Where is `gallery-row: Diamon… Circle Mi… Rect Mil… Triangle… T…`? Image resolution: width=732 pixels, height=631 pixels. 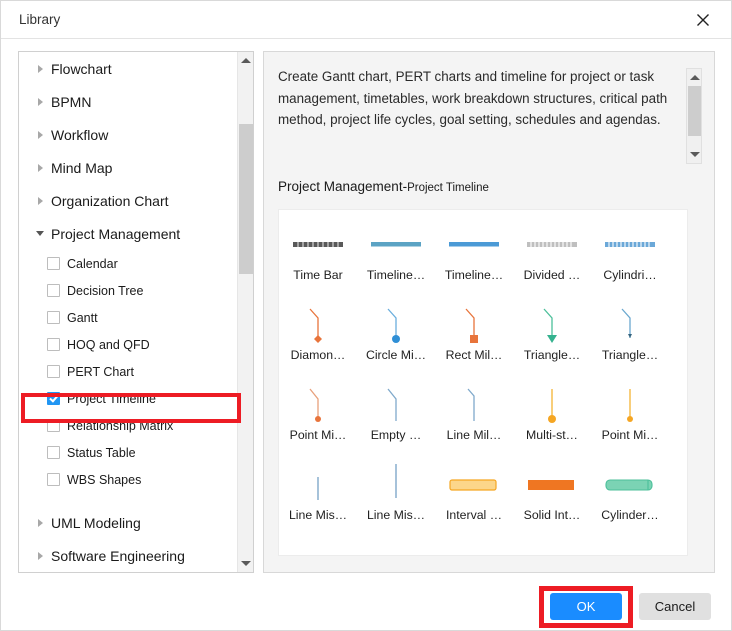 gallery-row: Diamon… Circle Mi… Rect Mil… Triangle… T… is located at coordinates (483, 342).